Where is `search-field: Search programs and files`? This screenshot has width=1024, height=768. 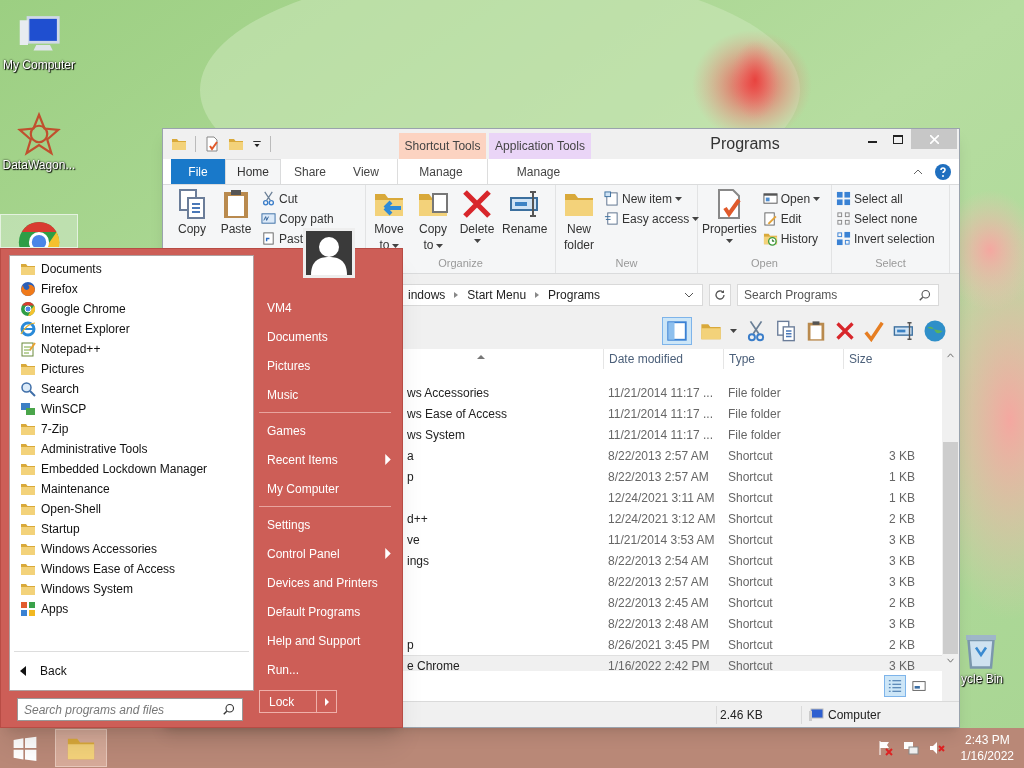
search-field: Search programs and files is located at coordinates (130, 709).